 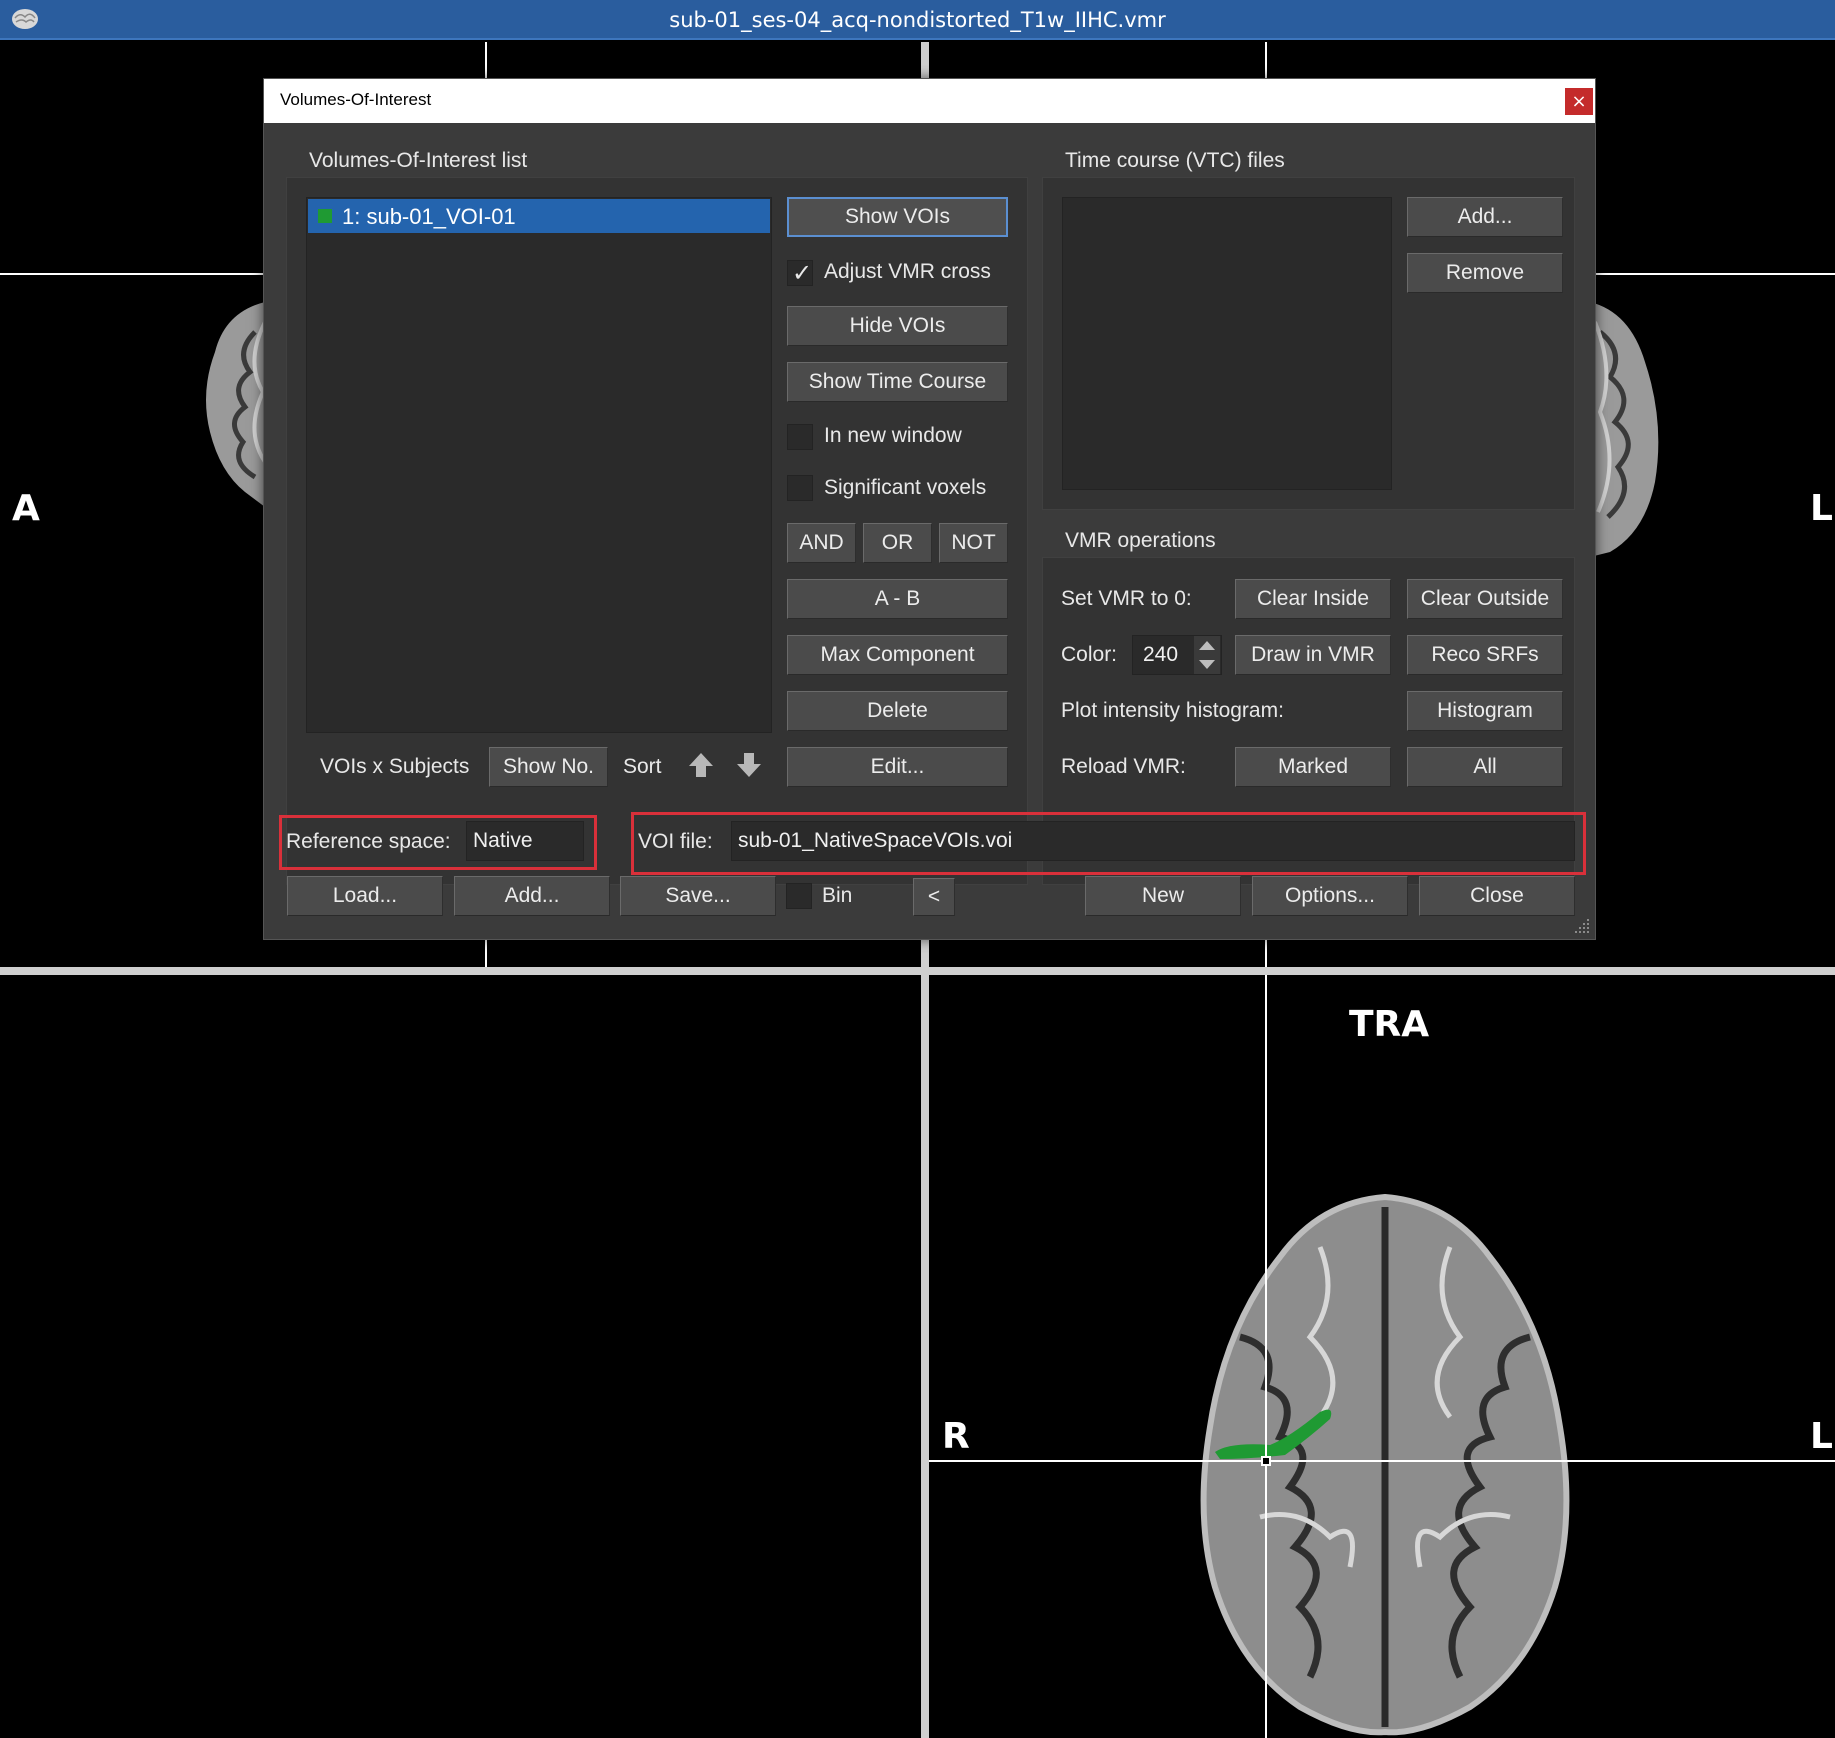 I want to click on show-vois-button: Show VOIs, so click(x=897, y=217).